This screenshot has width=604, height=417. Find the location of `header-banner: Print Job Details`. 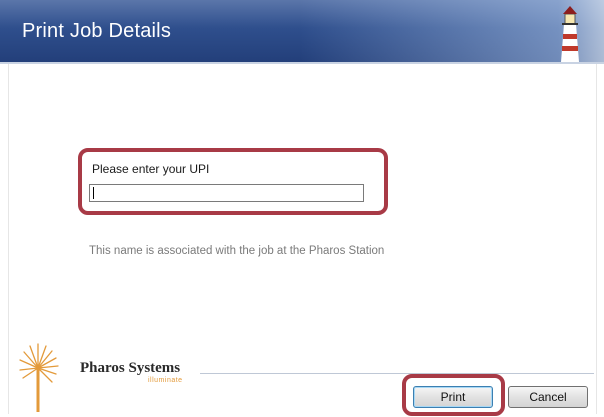

header-banner: Print Job Details is located at coordinates (302, 31).